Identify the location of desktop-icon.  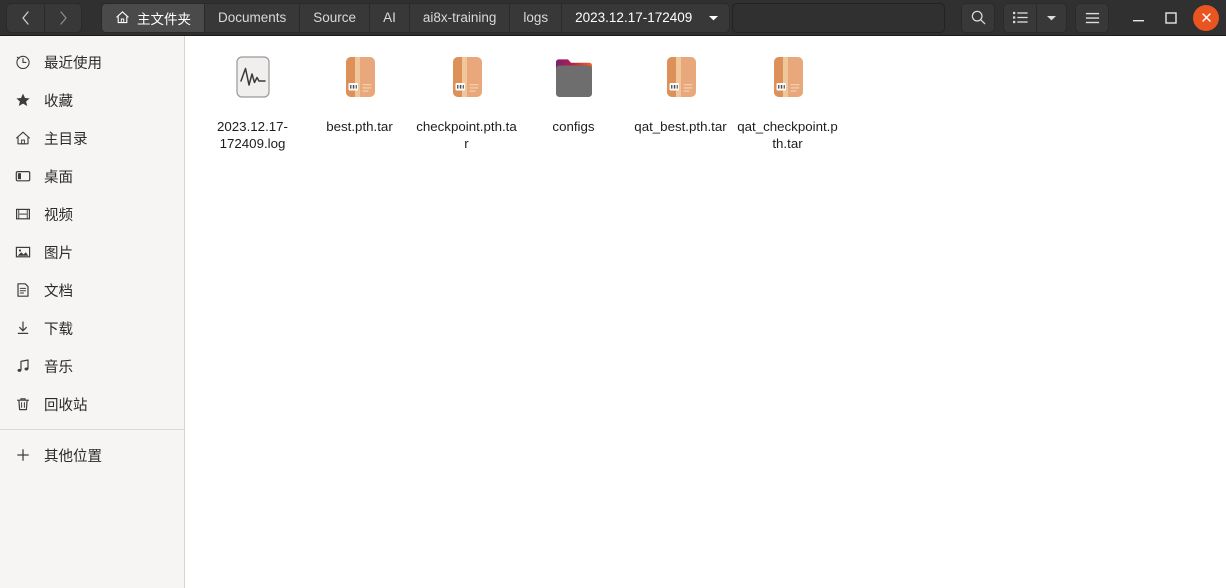
(22, 176).